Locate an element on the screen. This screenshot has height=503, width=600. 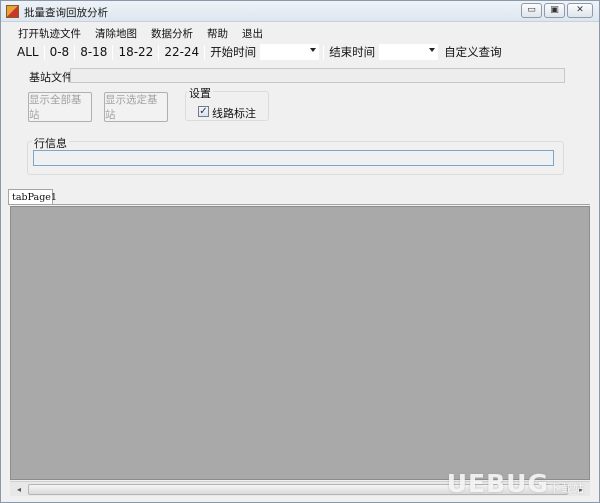
window-title: 批量查询回放分析 is located at coordinates (66, 13).